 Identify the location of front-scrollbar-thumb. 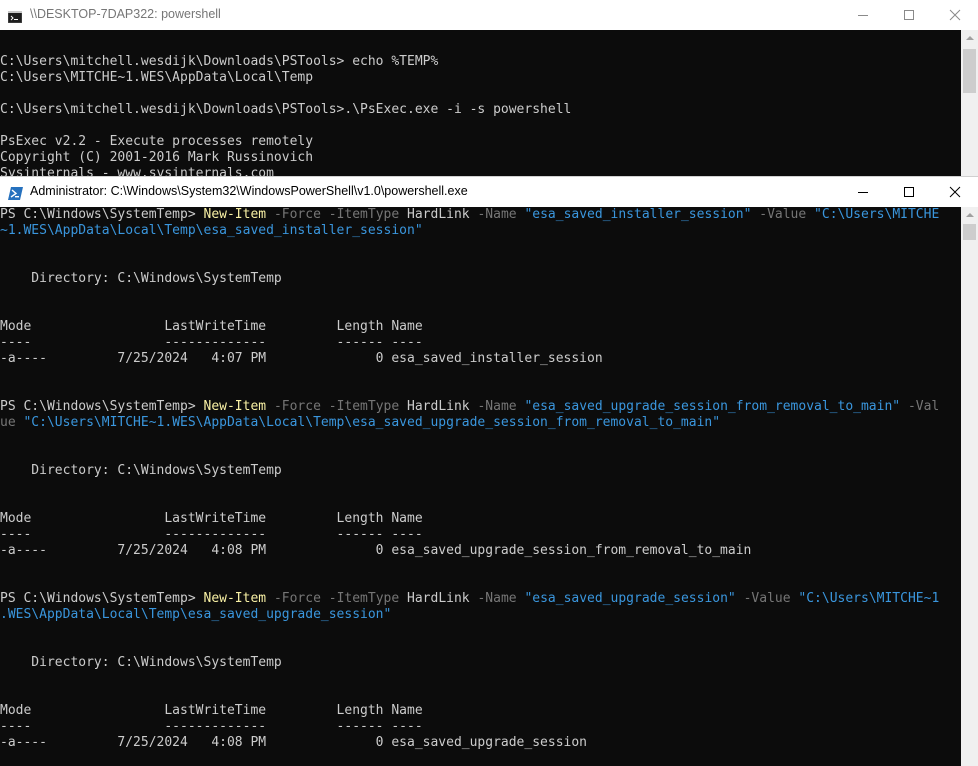
(969, 232).